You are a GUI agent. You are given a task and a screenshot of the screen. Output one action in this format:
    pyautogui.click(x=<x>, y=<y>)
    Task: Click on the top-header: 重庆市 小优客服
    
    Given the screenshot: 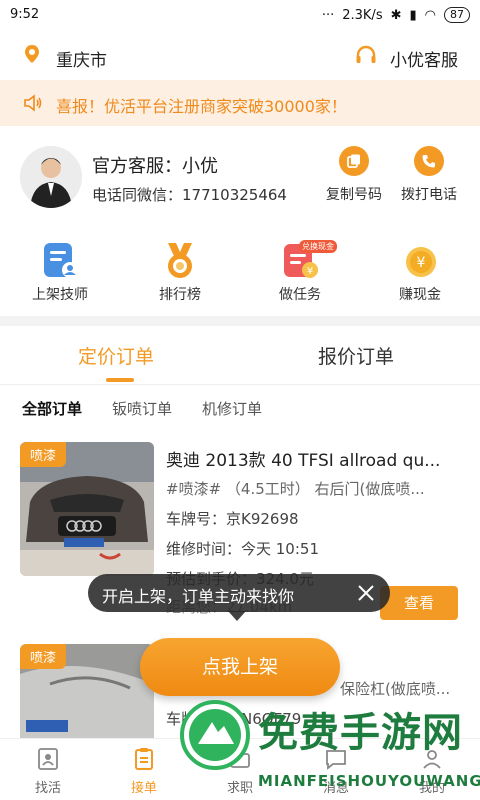 What is the action you would take?
    pyautogui.click(x=240, y=56)
    